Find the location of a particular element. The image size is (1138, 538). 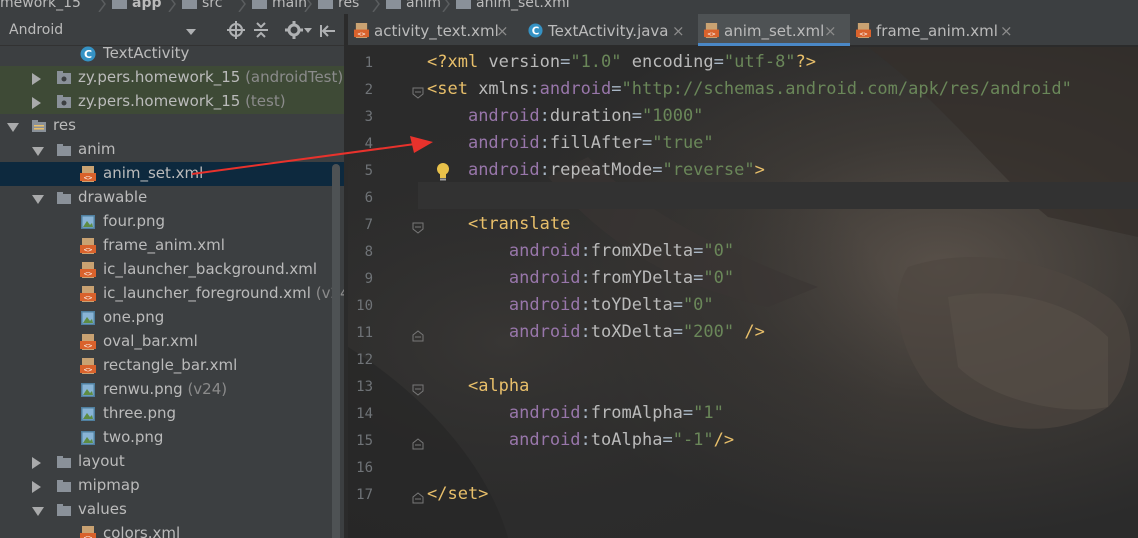

tree-item: zy.pers.homework_15 (test) is located at coordinates (172, 102).